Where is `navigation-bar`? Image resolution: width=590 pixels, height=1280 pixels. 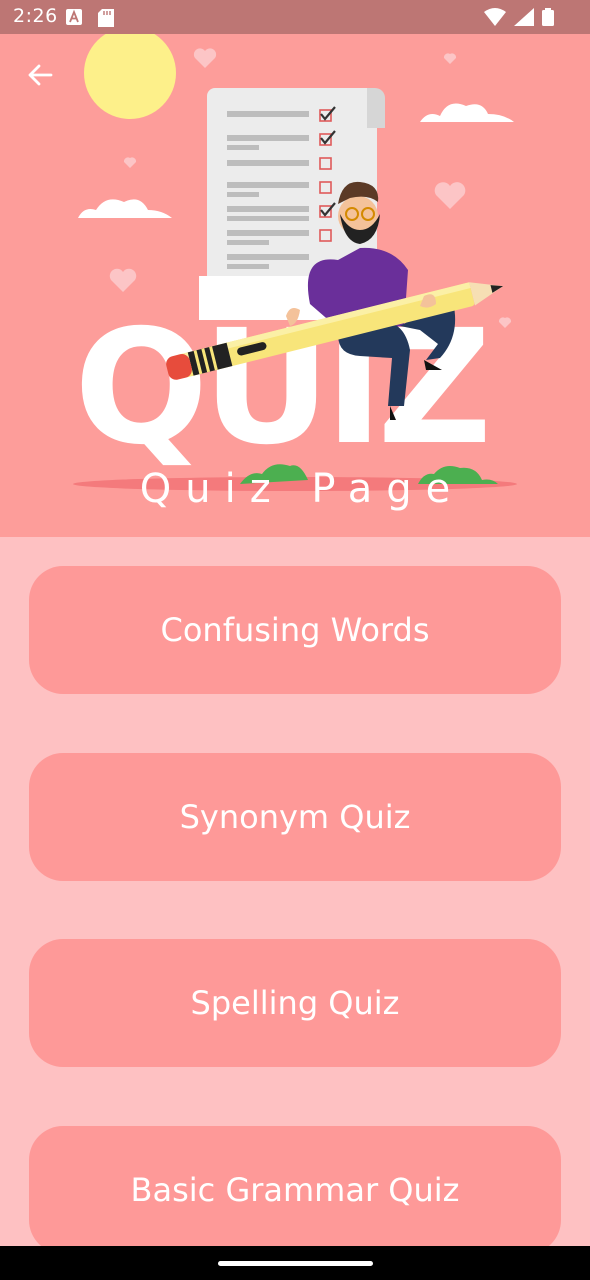
navigation-bar is located at coordinates (295, 1263).